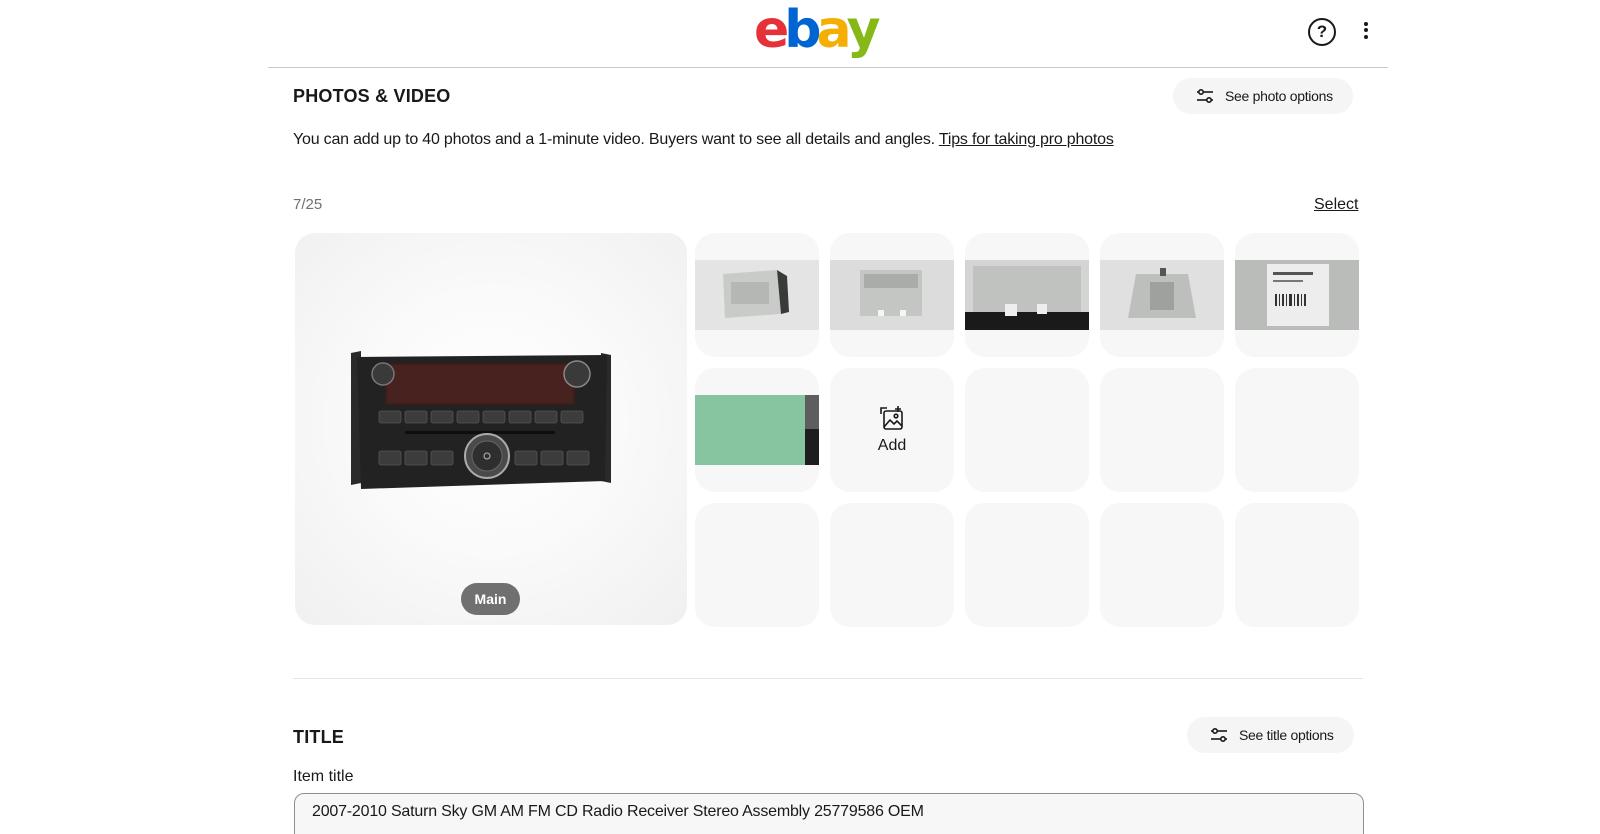 The width and height of the screenshot is (1600, 834). Describe the element at coordinates (1286, 735) in the screenshot. I see `see-title-options-label: See title options` at that location.